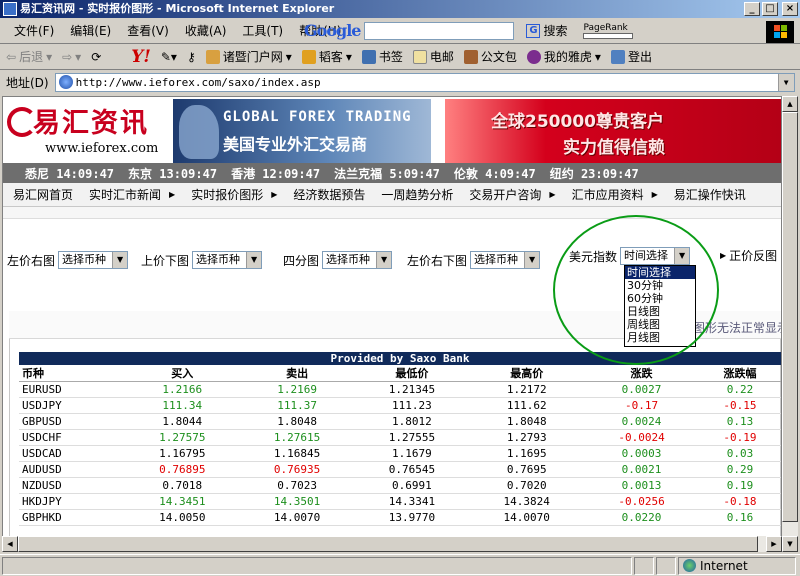  What do you see at coordinates (790, 104) in the screenshot?
I see `scroll-up-icon: ▲` at bounding box center [790, 104].